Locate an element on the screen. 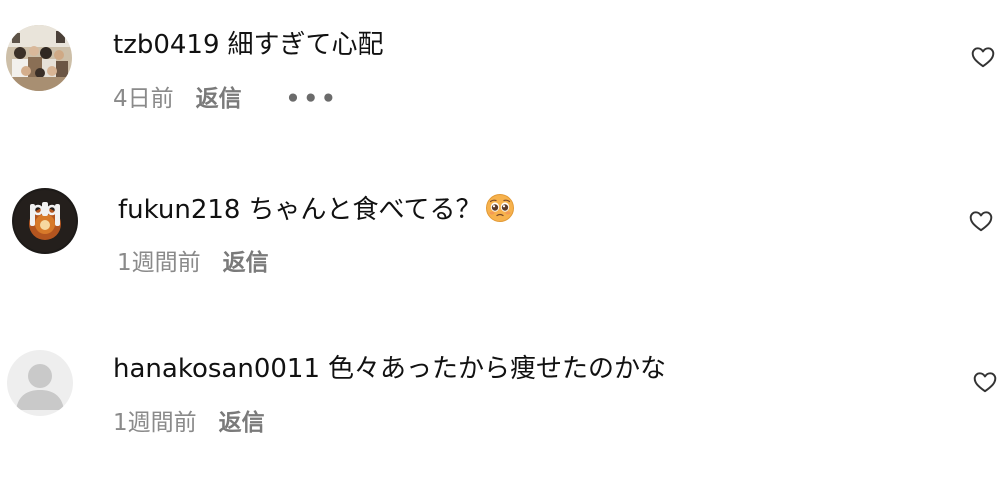 The image size is (1000, 477). comment-text: 色々あったから痩せたのかな is located at coordinates (496, 369).